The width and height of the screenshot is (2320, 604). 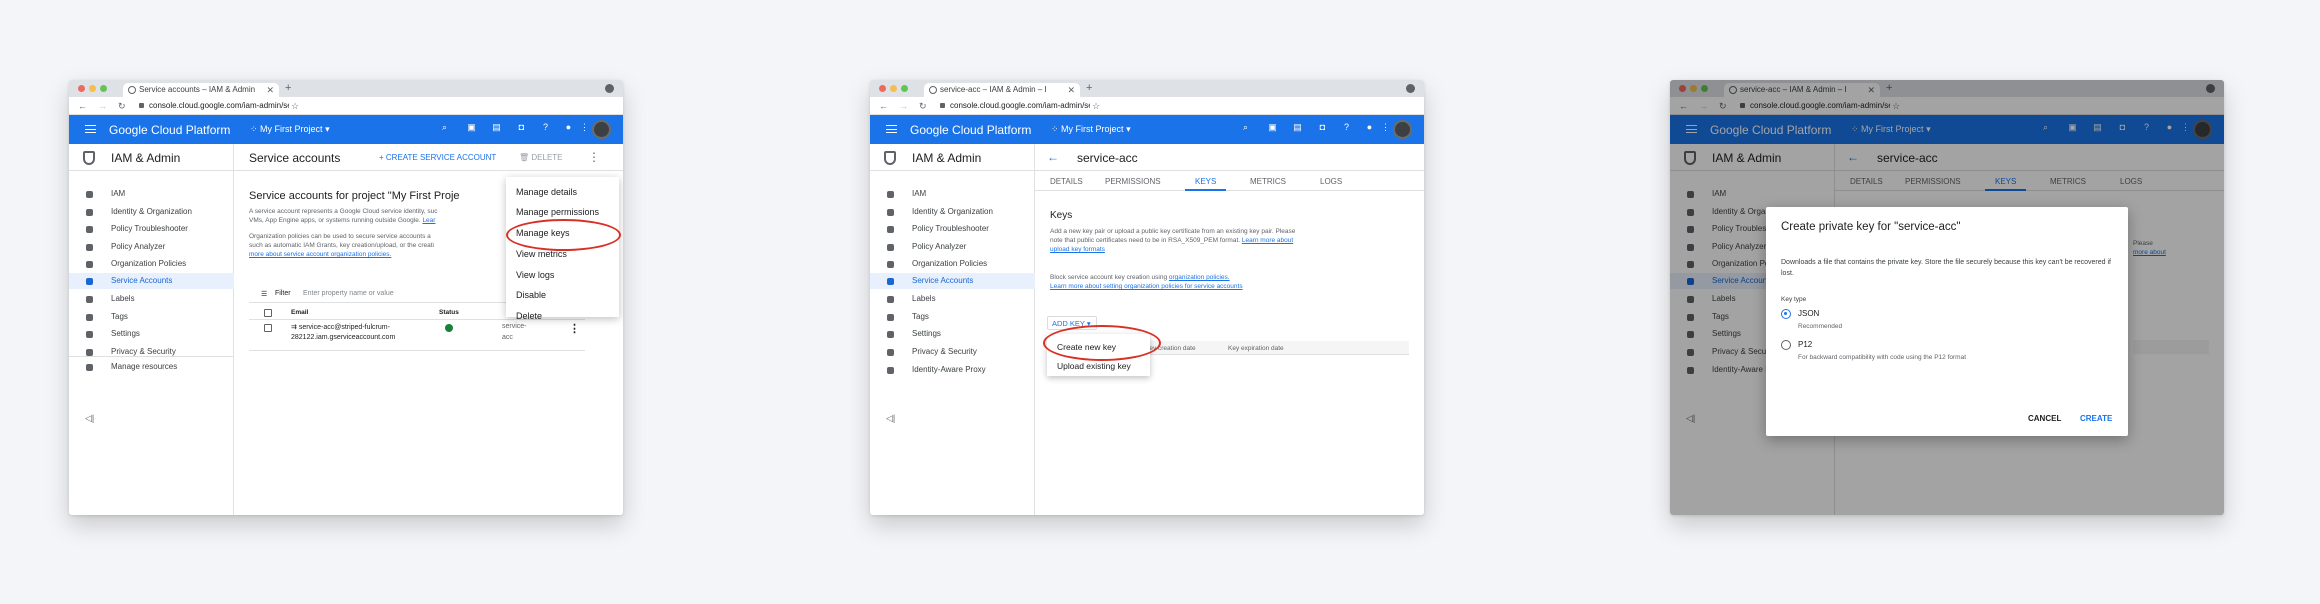 I want to click on menu-item-delete: Delete, so click(x=529, y=316).